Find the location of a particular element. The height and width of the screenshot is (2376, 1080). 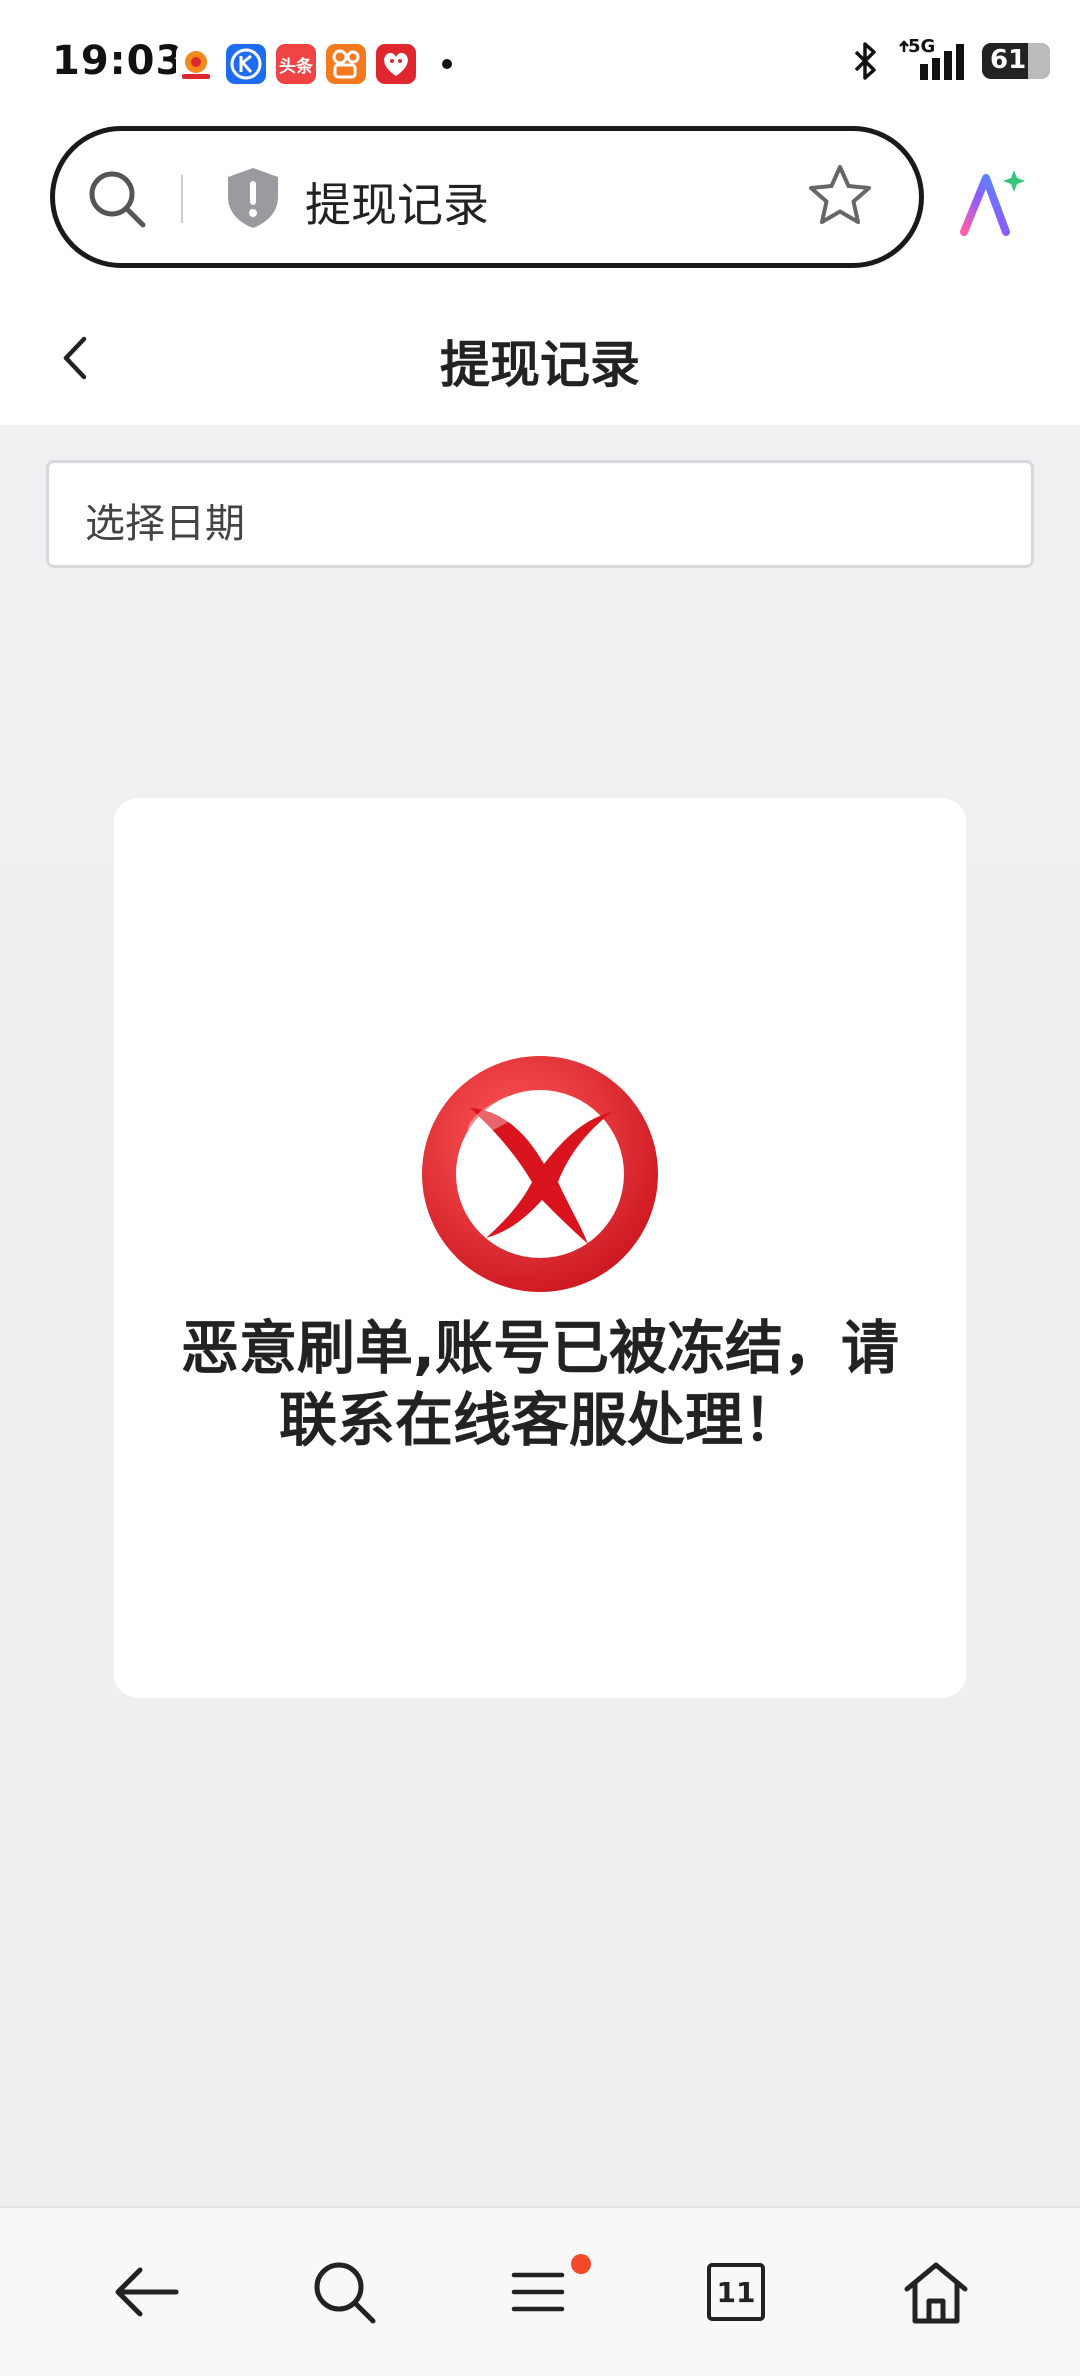

error-message: 恶意刷单,账号已被冻结，请联系在线客服处理！ is located at coordinates (540, 1384).